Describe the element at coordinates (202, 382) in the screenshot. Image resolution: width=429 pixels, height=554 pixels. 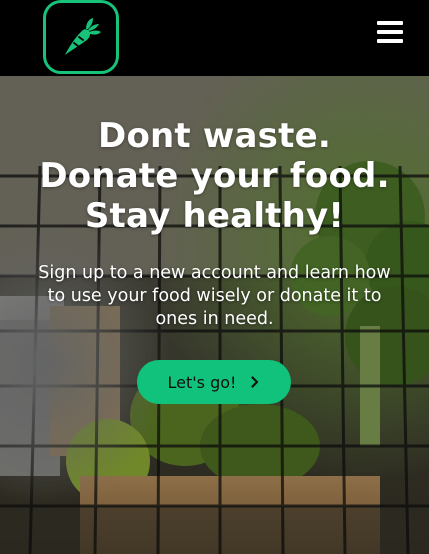
I see `lets-go-label: Let's go!` at that location.